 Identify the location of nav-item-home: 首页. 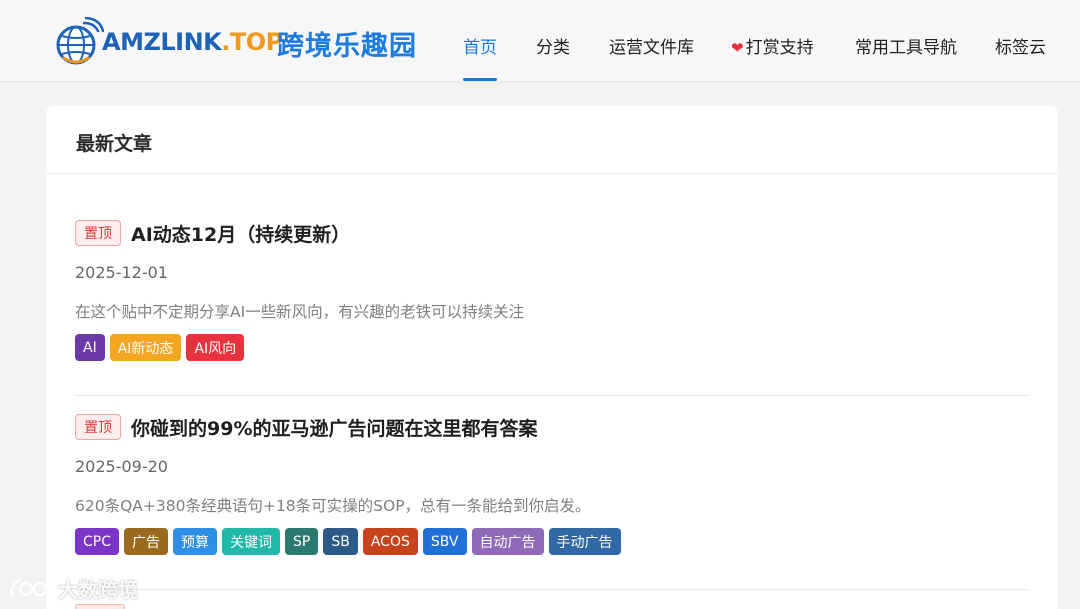
(480, 45).